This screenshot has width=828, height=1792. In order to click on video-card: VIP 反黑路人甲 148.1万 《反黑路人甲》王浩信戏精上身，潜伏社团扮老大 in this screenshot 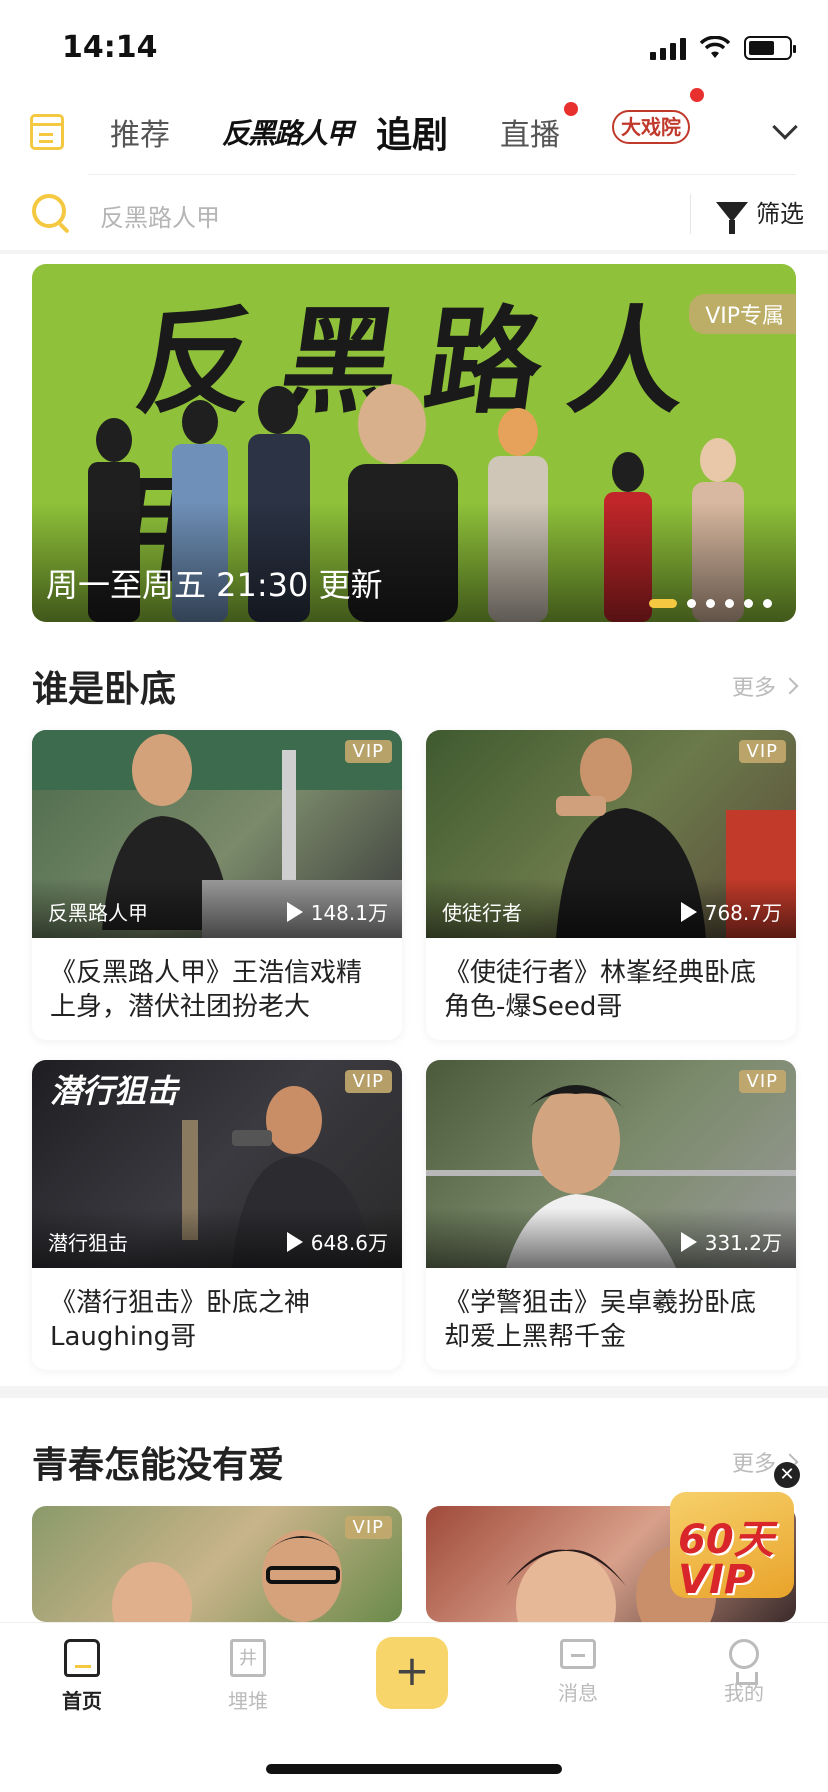, I will do `click(217, 885)`.